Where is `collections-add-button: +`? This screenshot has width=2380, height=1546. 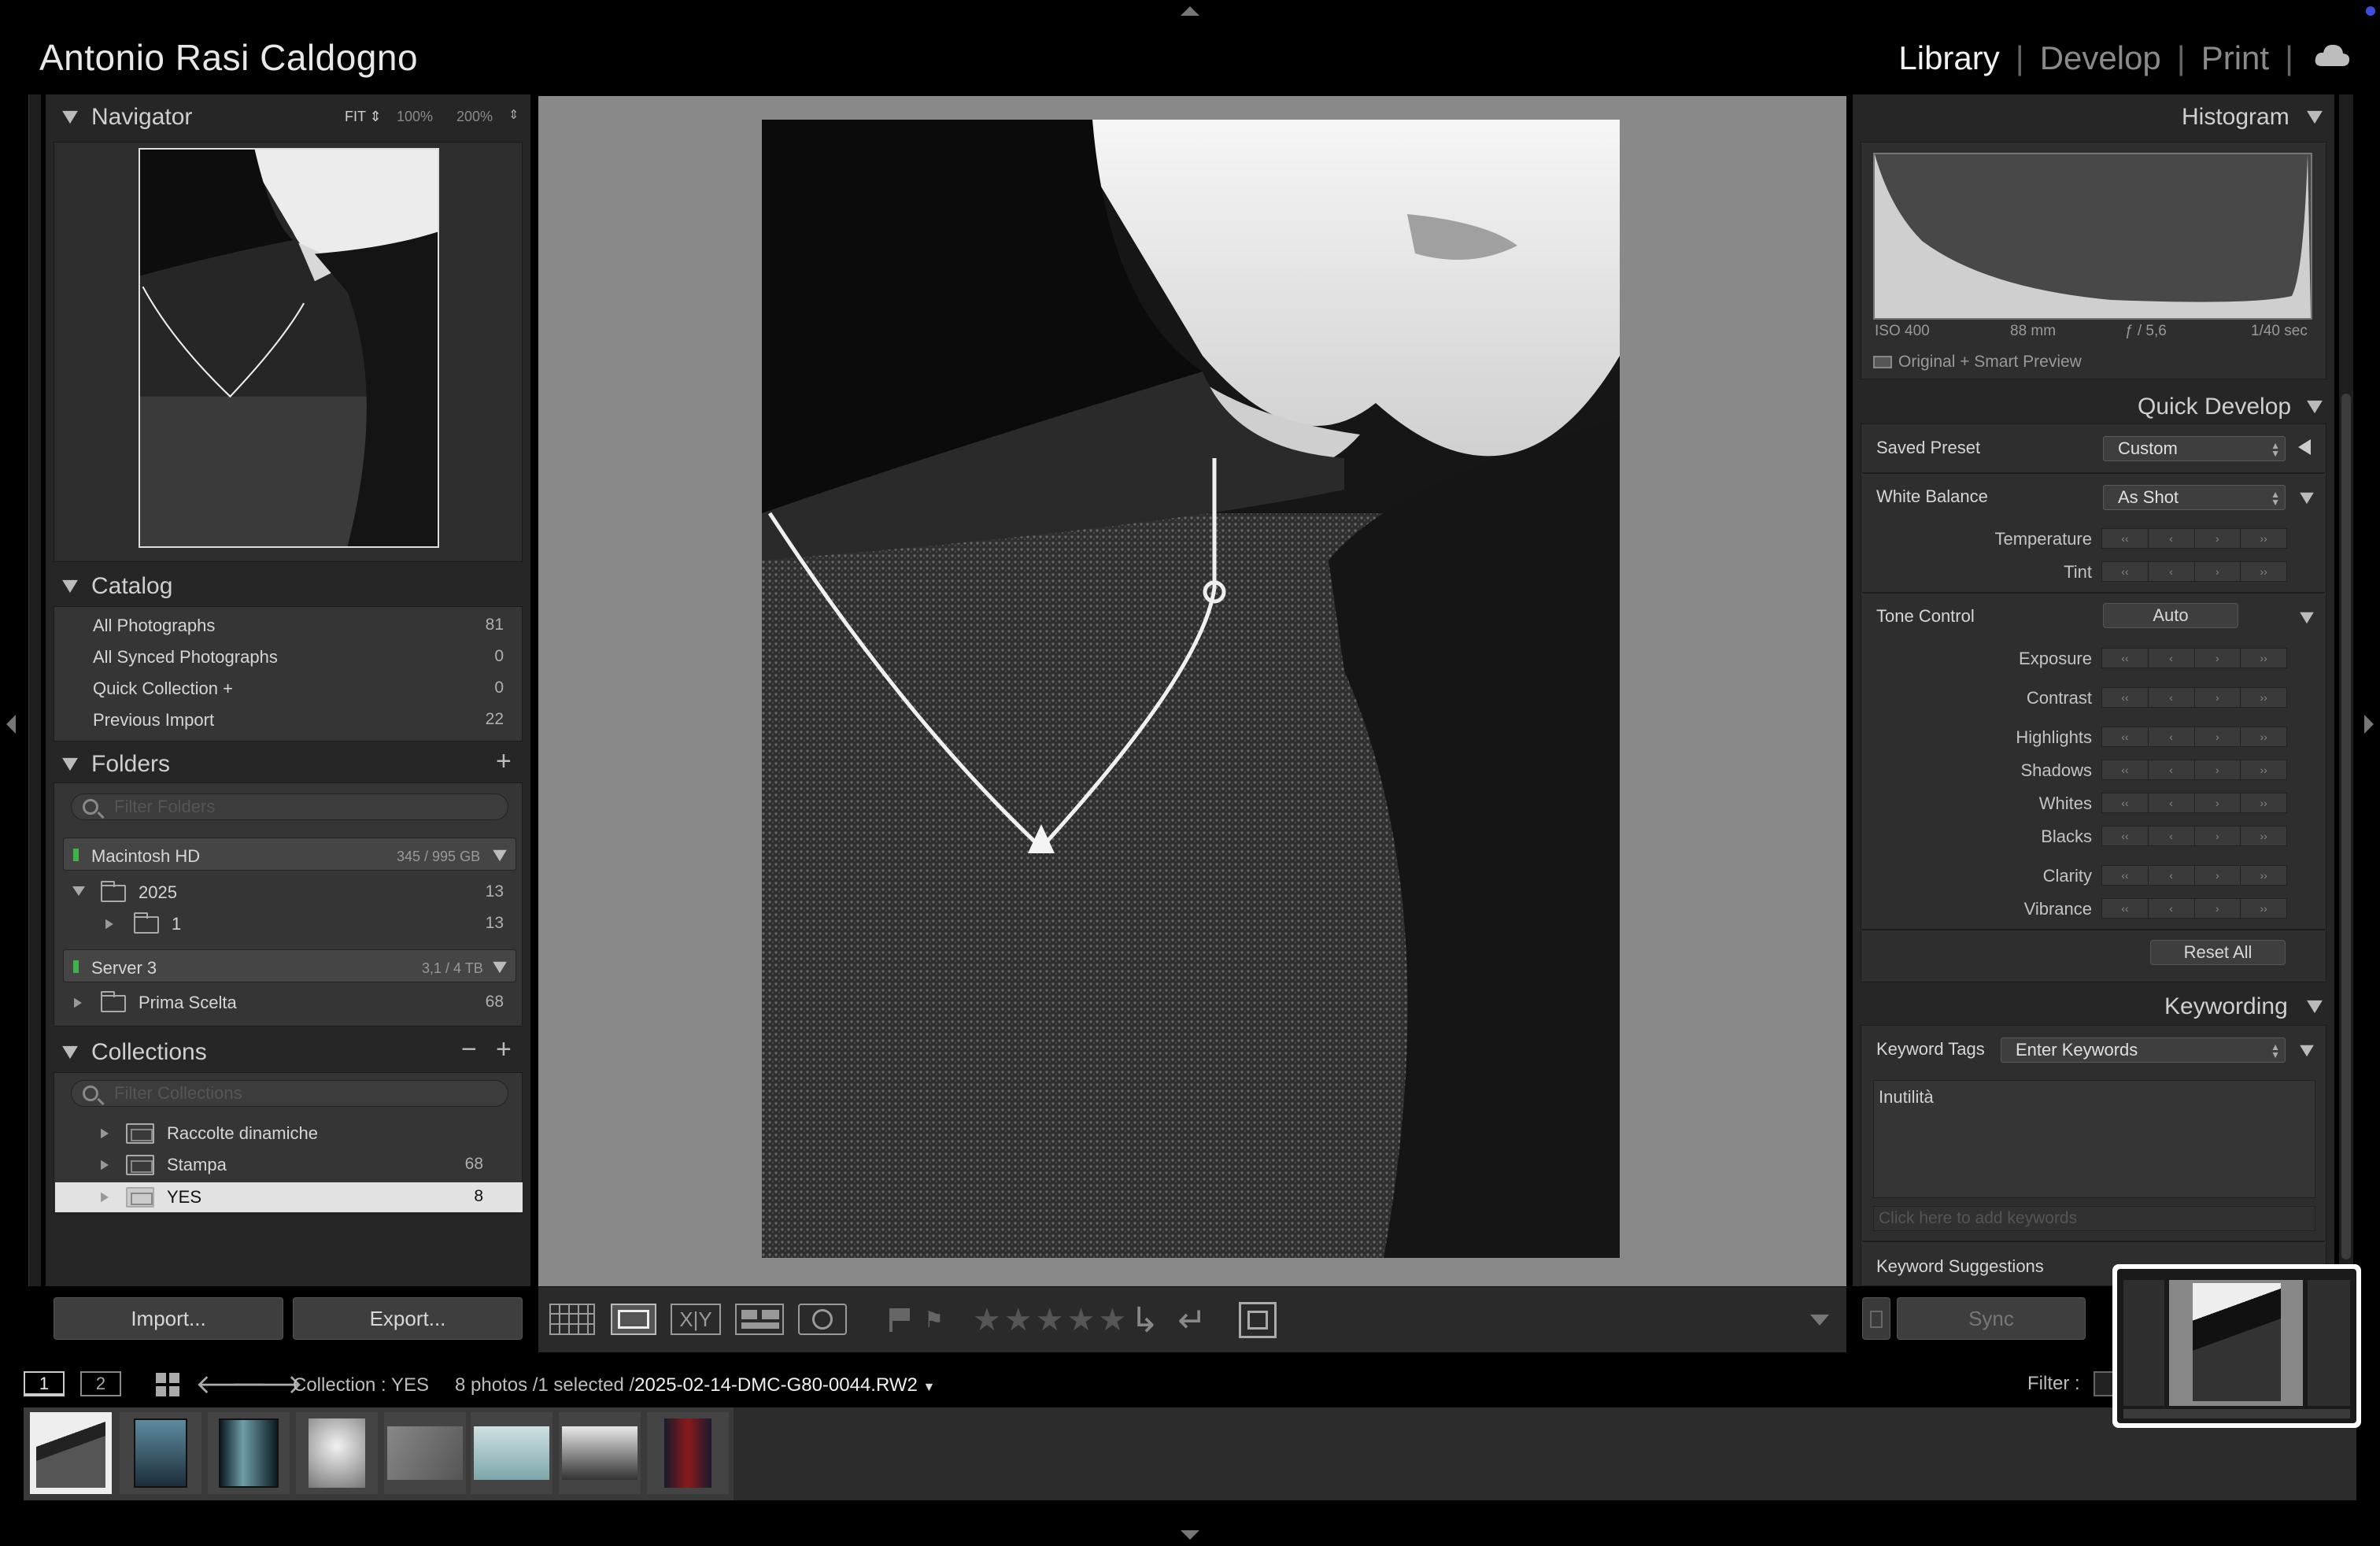 collections-add-button: + is located at coordinates (504, 1050).